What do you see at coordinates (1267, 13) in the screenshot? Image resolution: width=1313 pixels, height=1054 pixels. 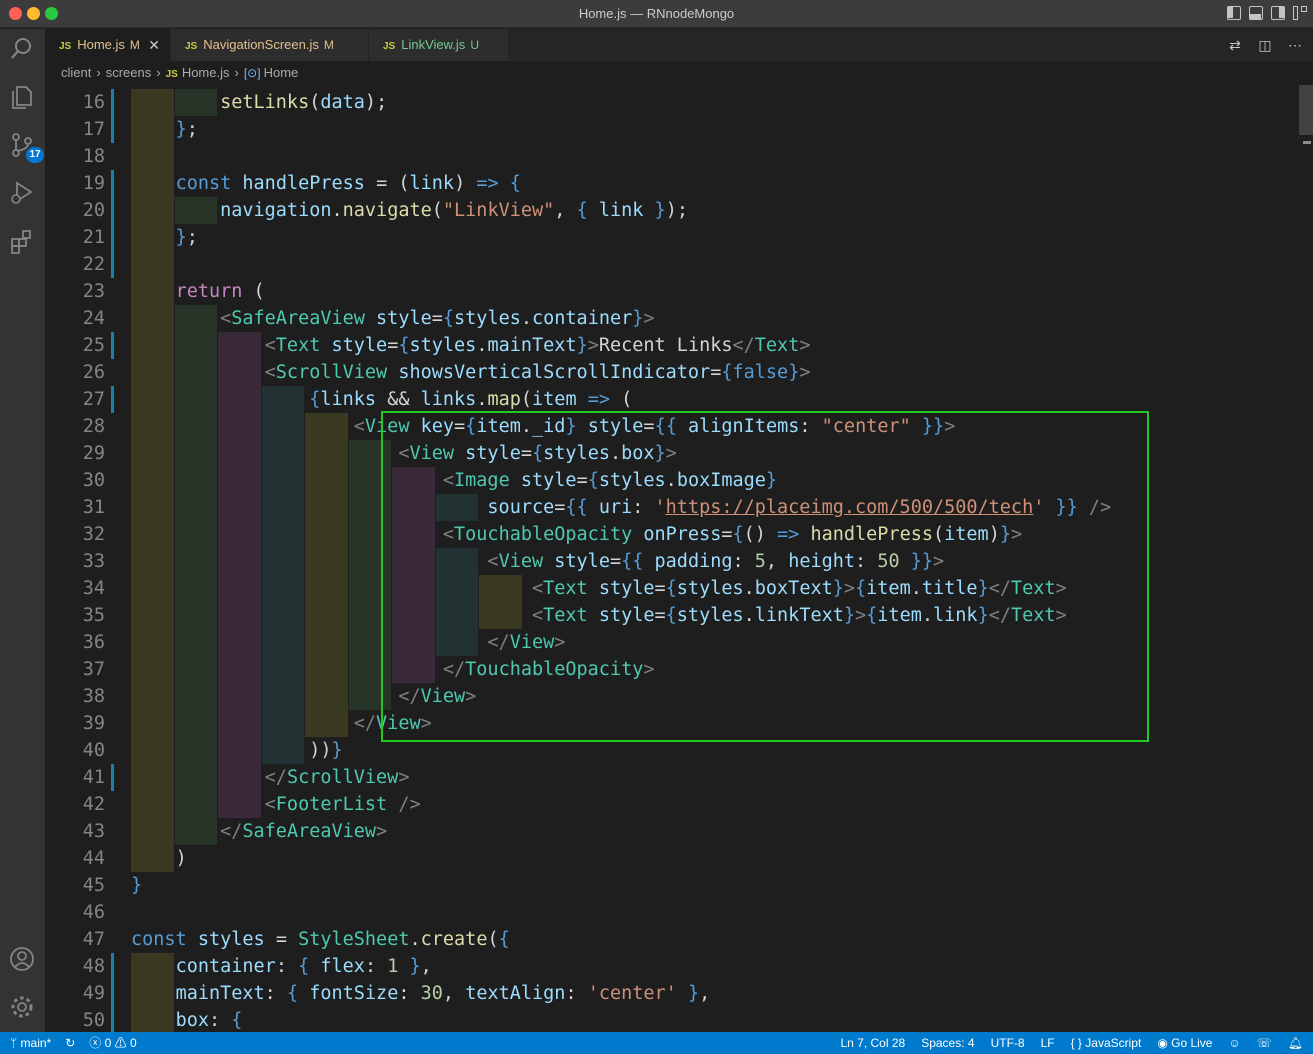 I see `layout-controls` at bounding box center [1267, 13].